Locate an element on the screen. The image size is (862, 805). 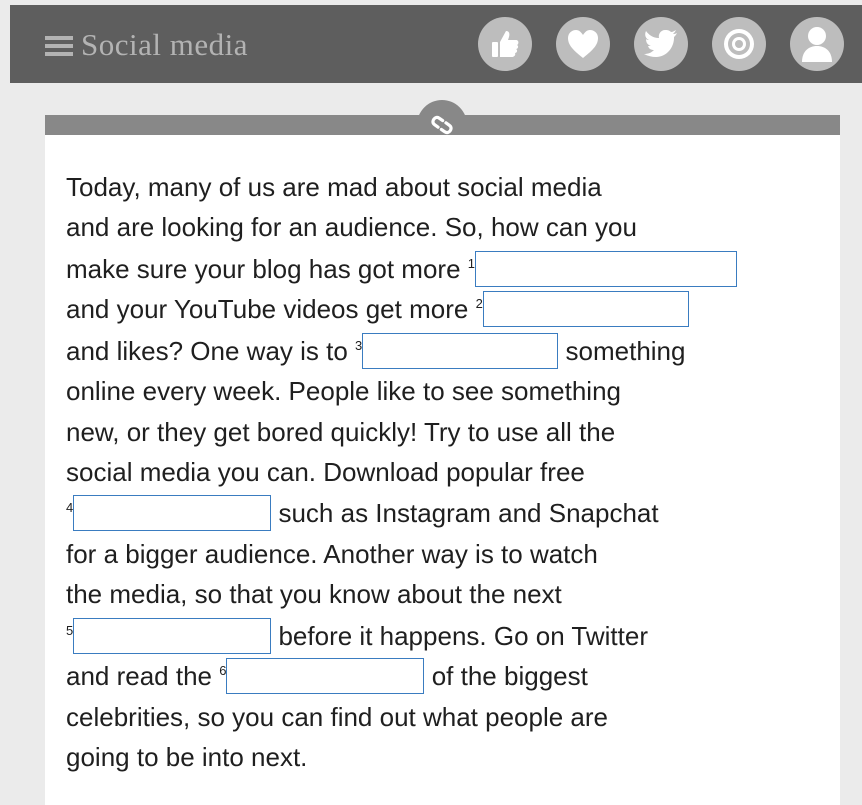
brand: Social media is located at coordinates (145, 45).